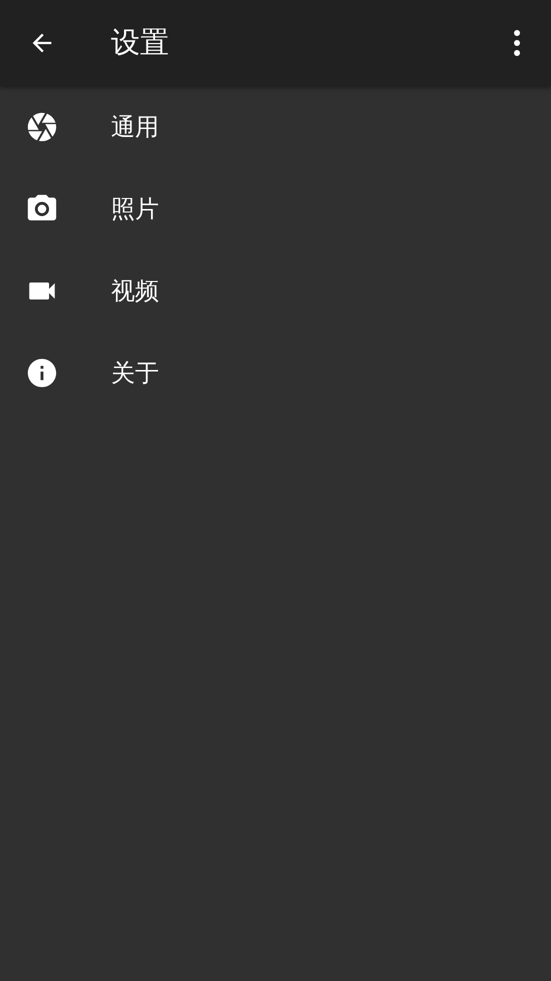 The image size is (551, 981). Describe the element at coordinates (42, 127) in the screenshot. I see `aperture-icon` at that location.